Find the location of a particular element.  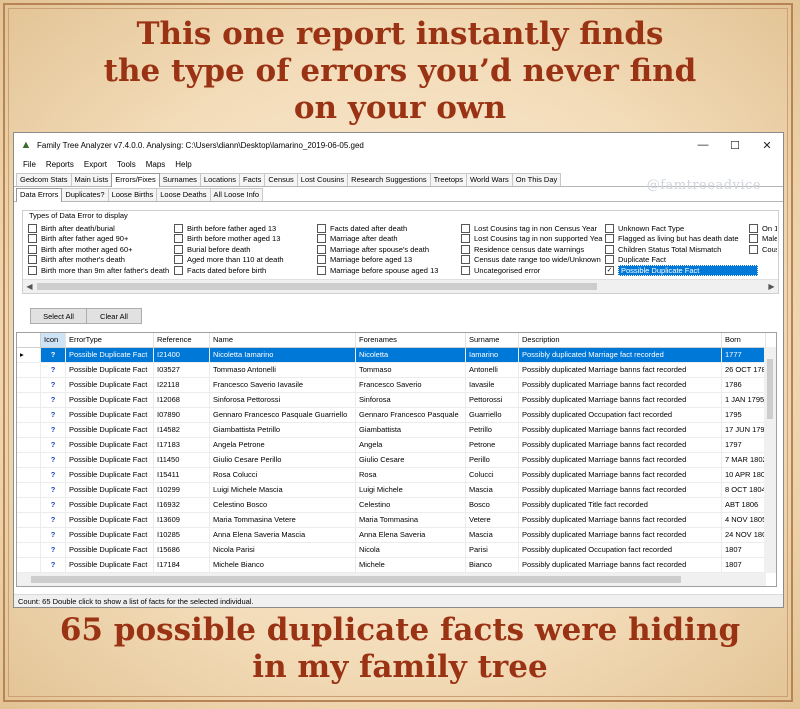

menu-maps: Maps is located at coordinates (156, 164).